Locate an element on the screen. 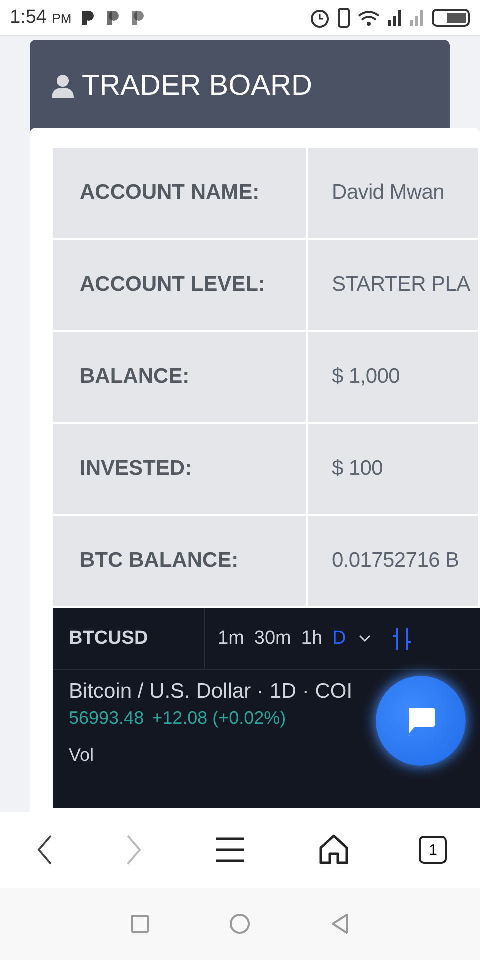 This screenshot has height=960, width=480. alarm-icon is located at coordinates (320, 18).